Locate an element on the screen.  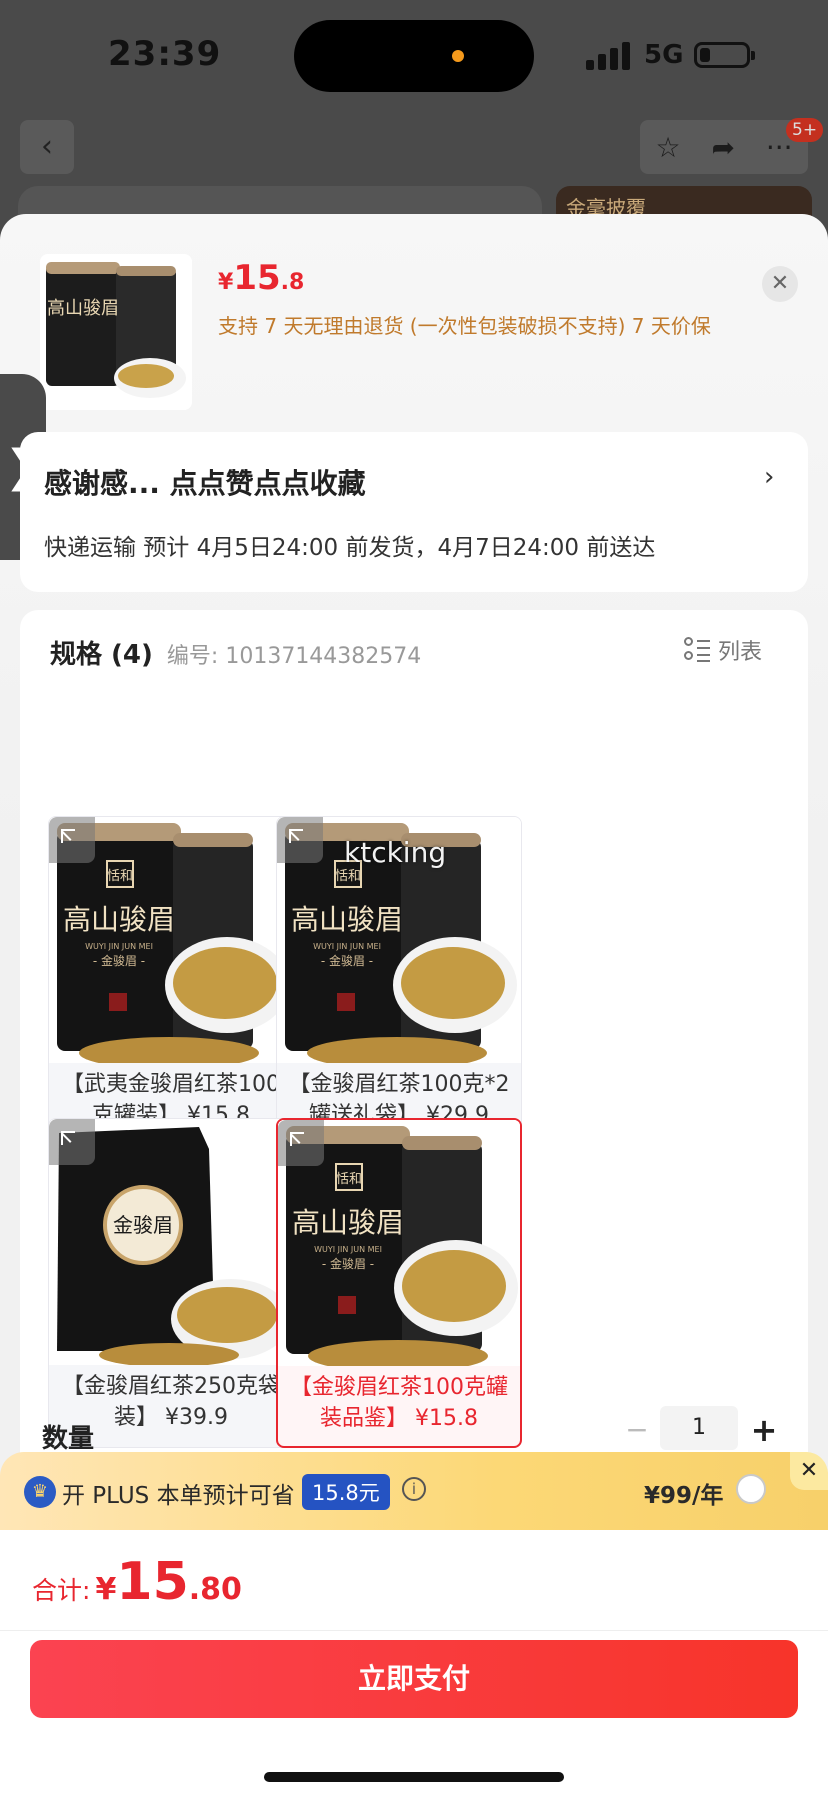
price-decimal: .8 is located at coordinates (292, 282).